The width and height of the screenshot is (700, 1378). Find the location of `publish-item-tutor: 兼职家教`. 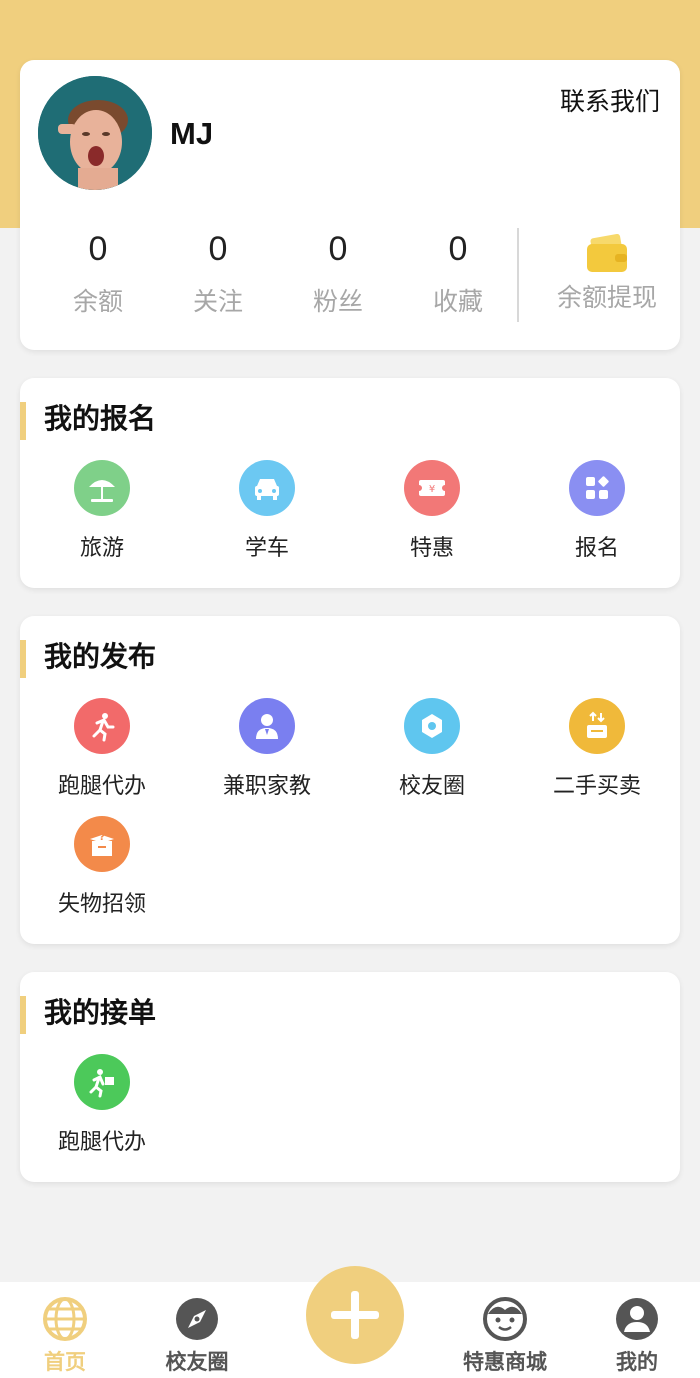

publish-item-tutor: 兼职家教 is located at coordinates (267, 749).